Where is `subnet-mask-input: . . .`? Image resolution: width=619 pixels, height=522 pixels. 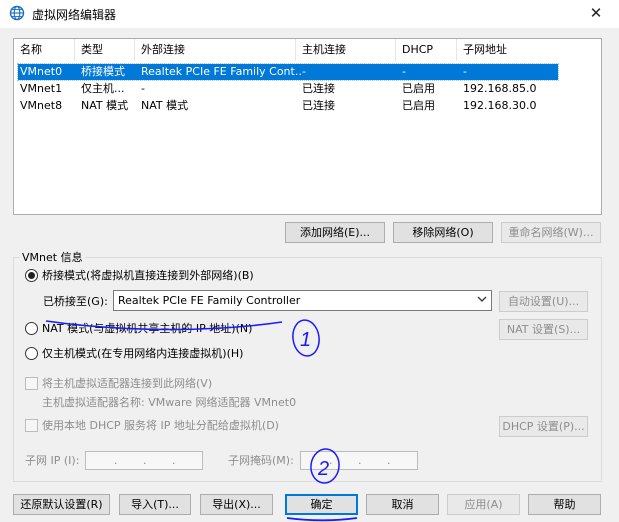 subnet-mask-input: . . . is located at coordinates (359, 460).